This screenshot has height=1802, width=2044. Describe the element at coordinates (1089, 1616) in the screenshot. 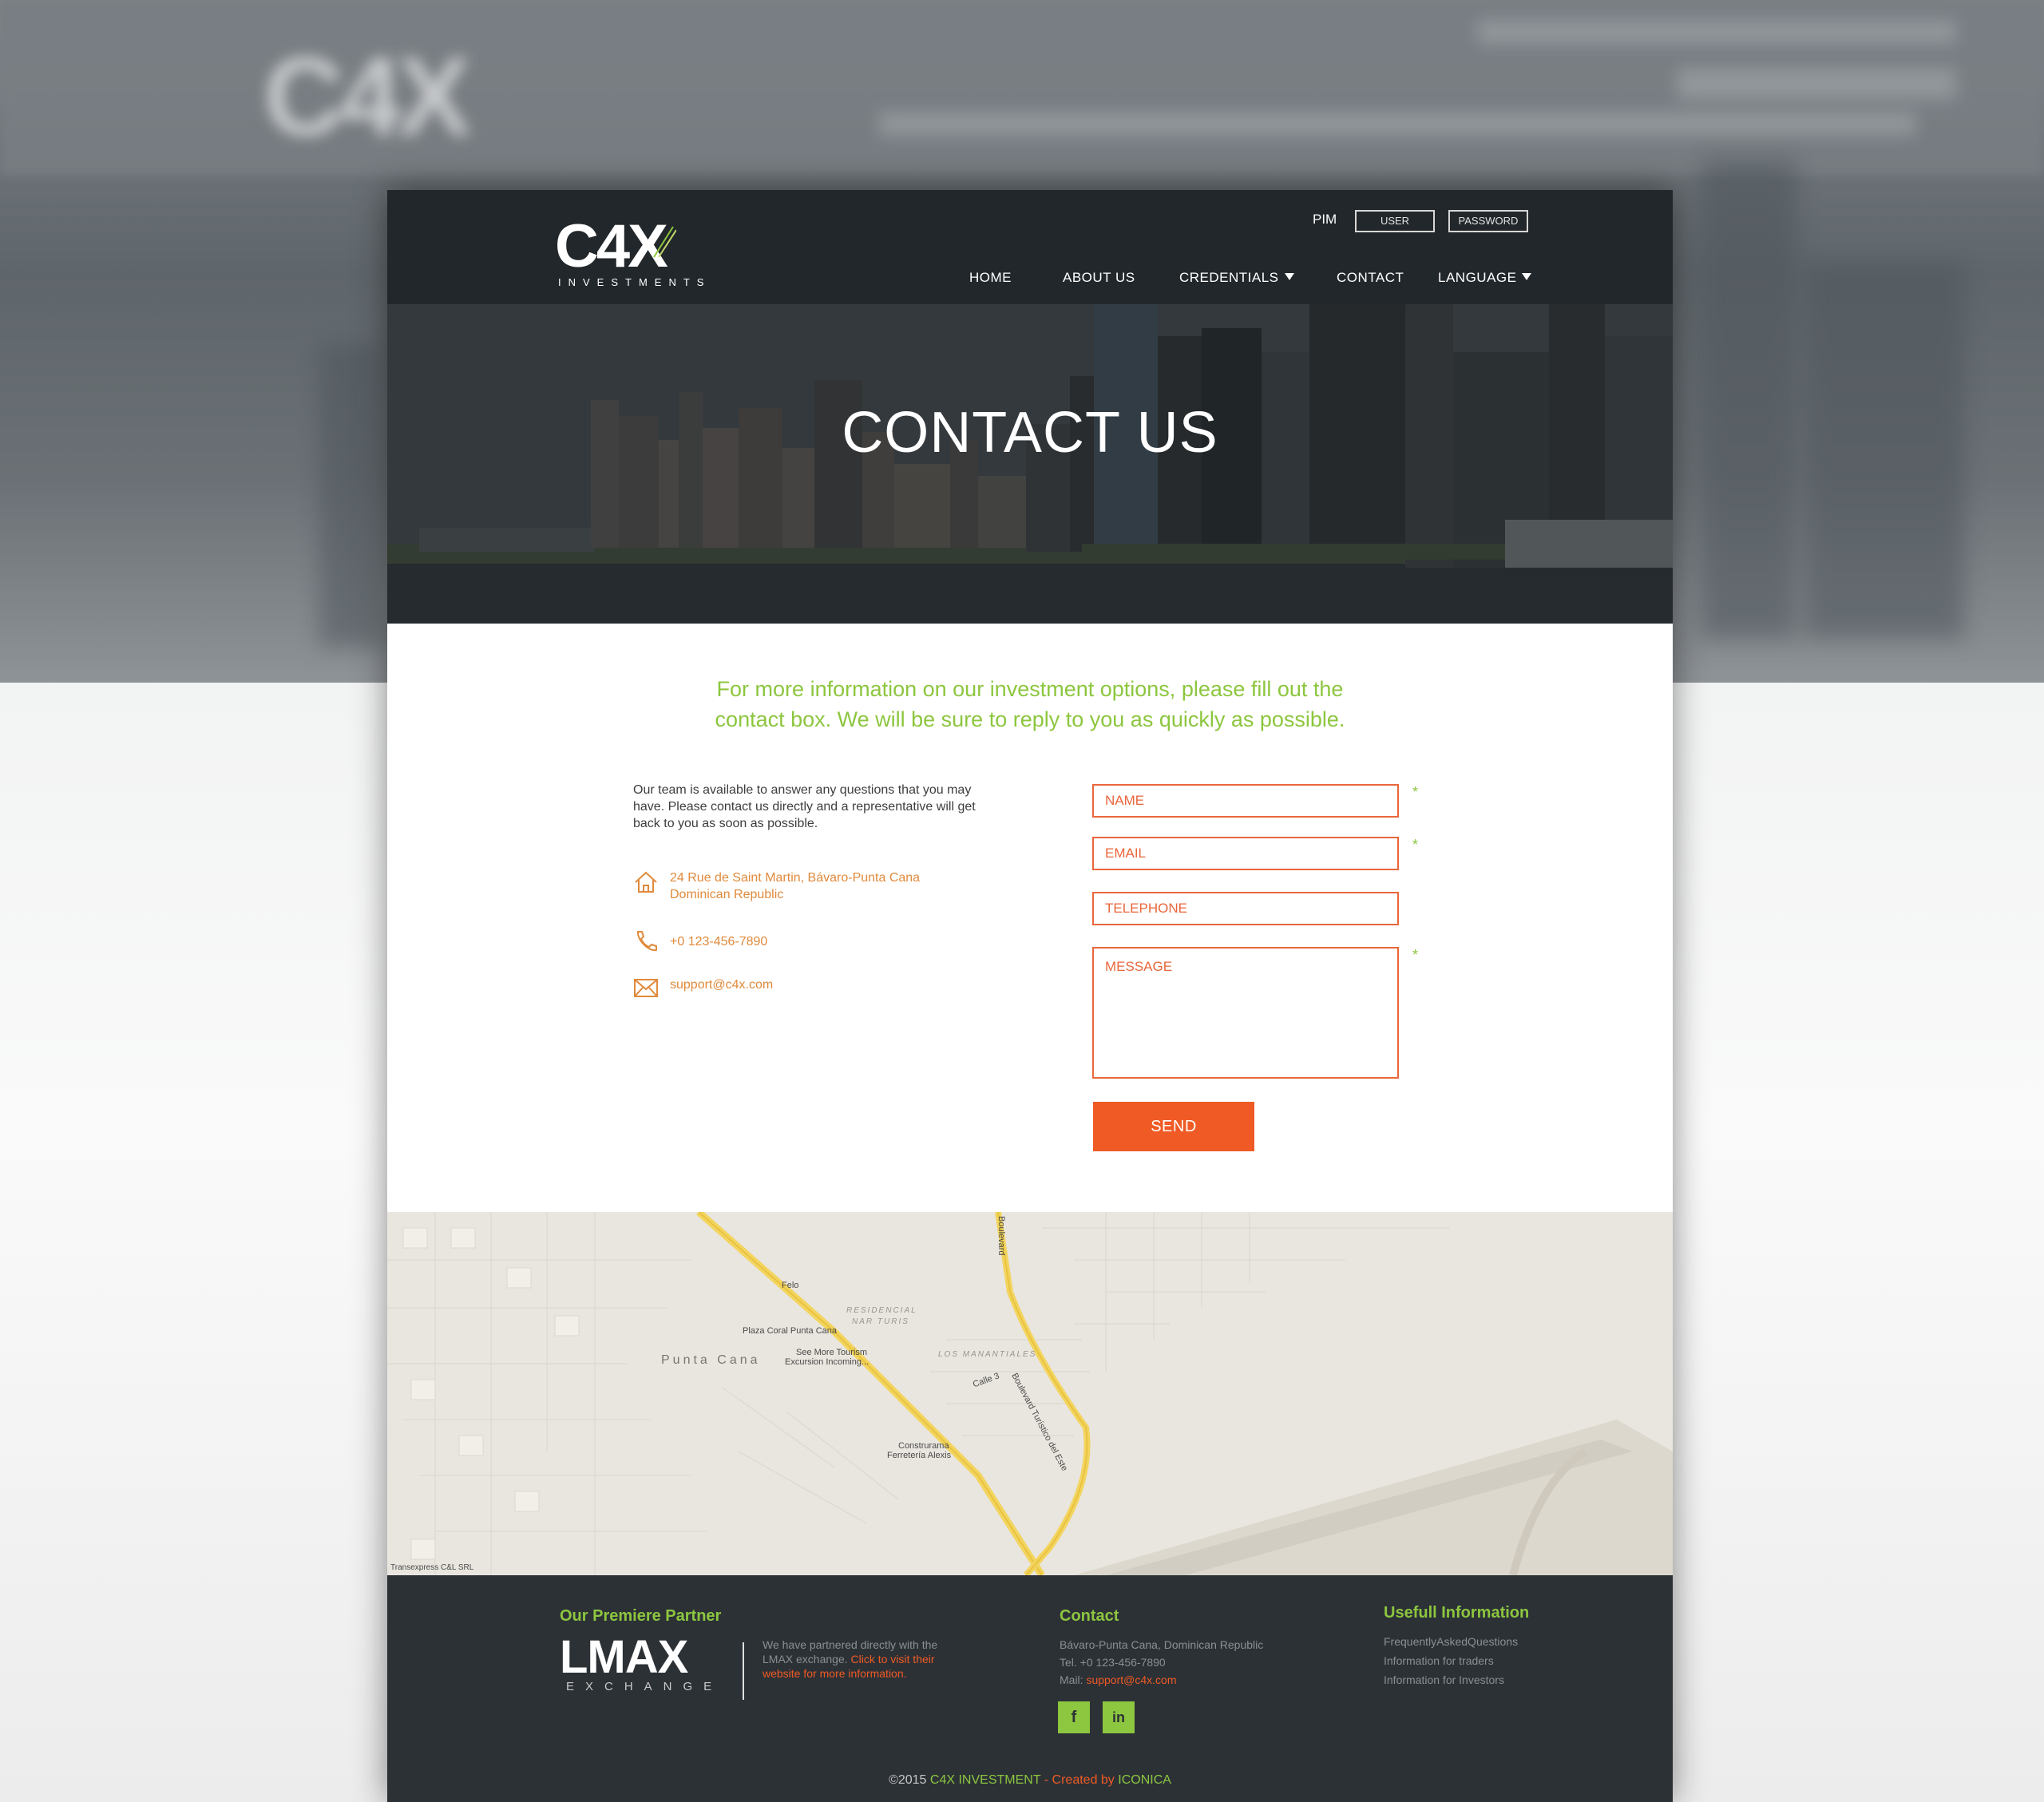

I see `contact-heading: Contact` at that location.